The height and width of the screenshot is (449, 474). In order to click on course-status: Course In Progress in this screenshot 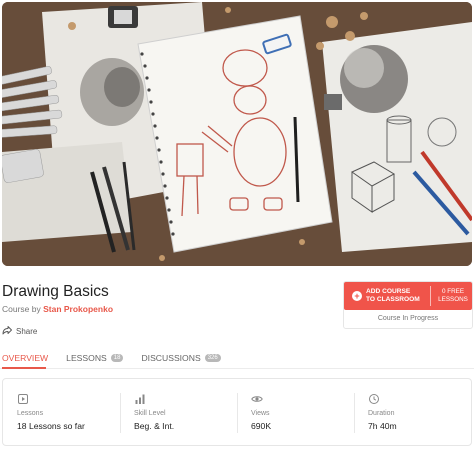, I will do `click(408, 318)`.